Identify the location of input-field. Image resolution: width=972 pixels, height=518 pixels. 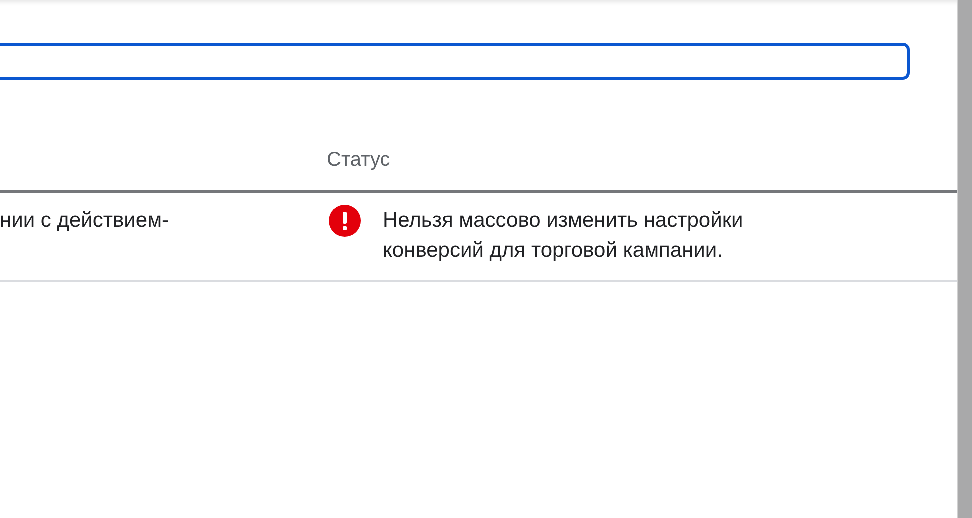
(455, 61).